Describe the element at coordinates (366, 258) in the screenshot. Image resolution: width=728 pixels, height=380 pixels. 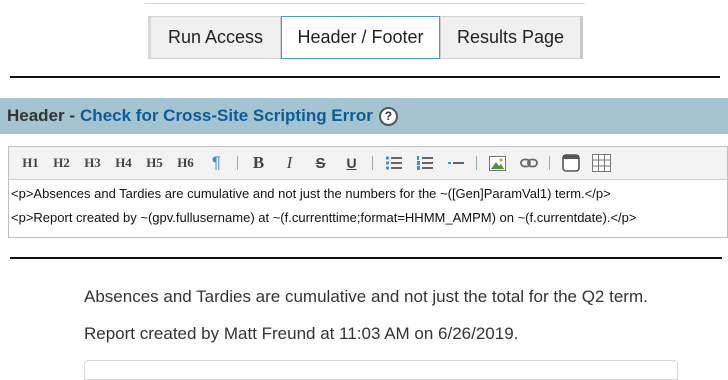
I see `section-divider-bottom` at that location.